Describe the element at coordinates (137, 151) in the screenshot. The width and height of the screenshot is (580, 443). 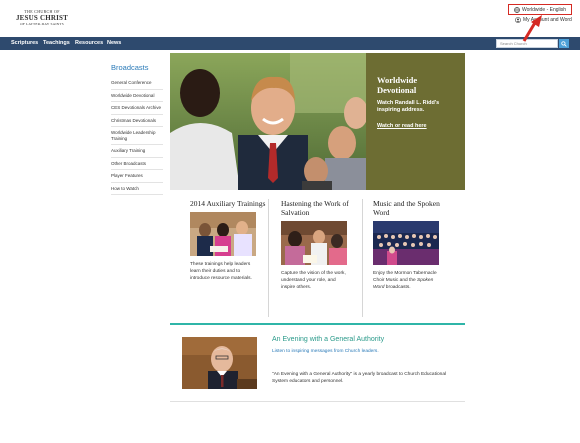
I see `sidebar-item-auxiliary-training: Auxiliary Training` at that location.